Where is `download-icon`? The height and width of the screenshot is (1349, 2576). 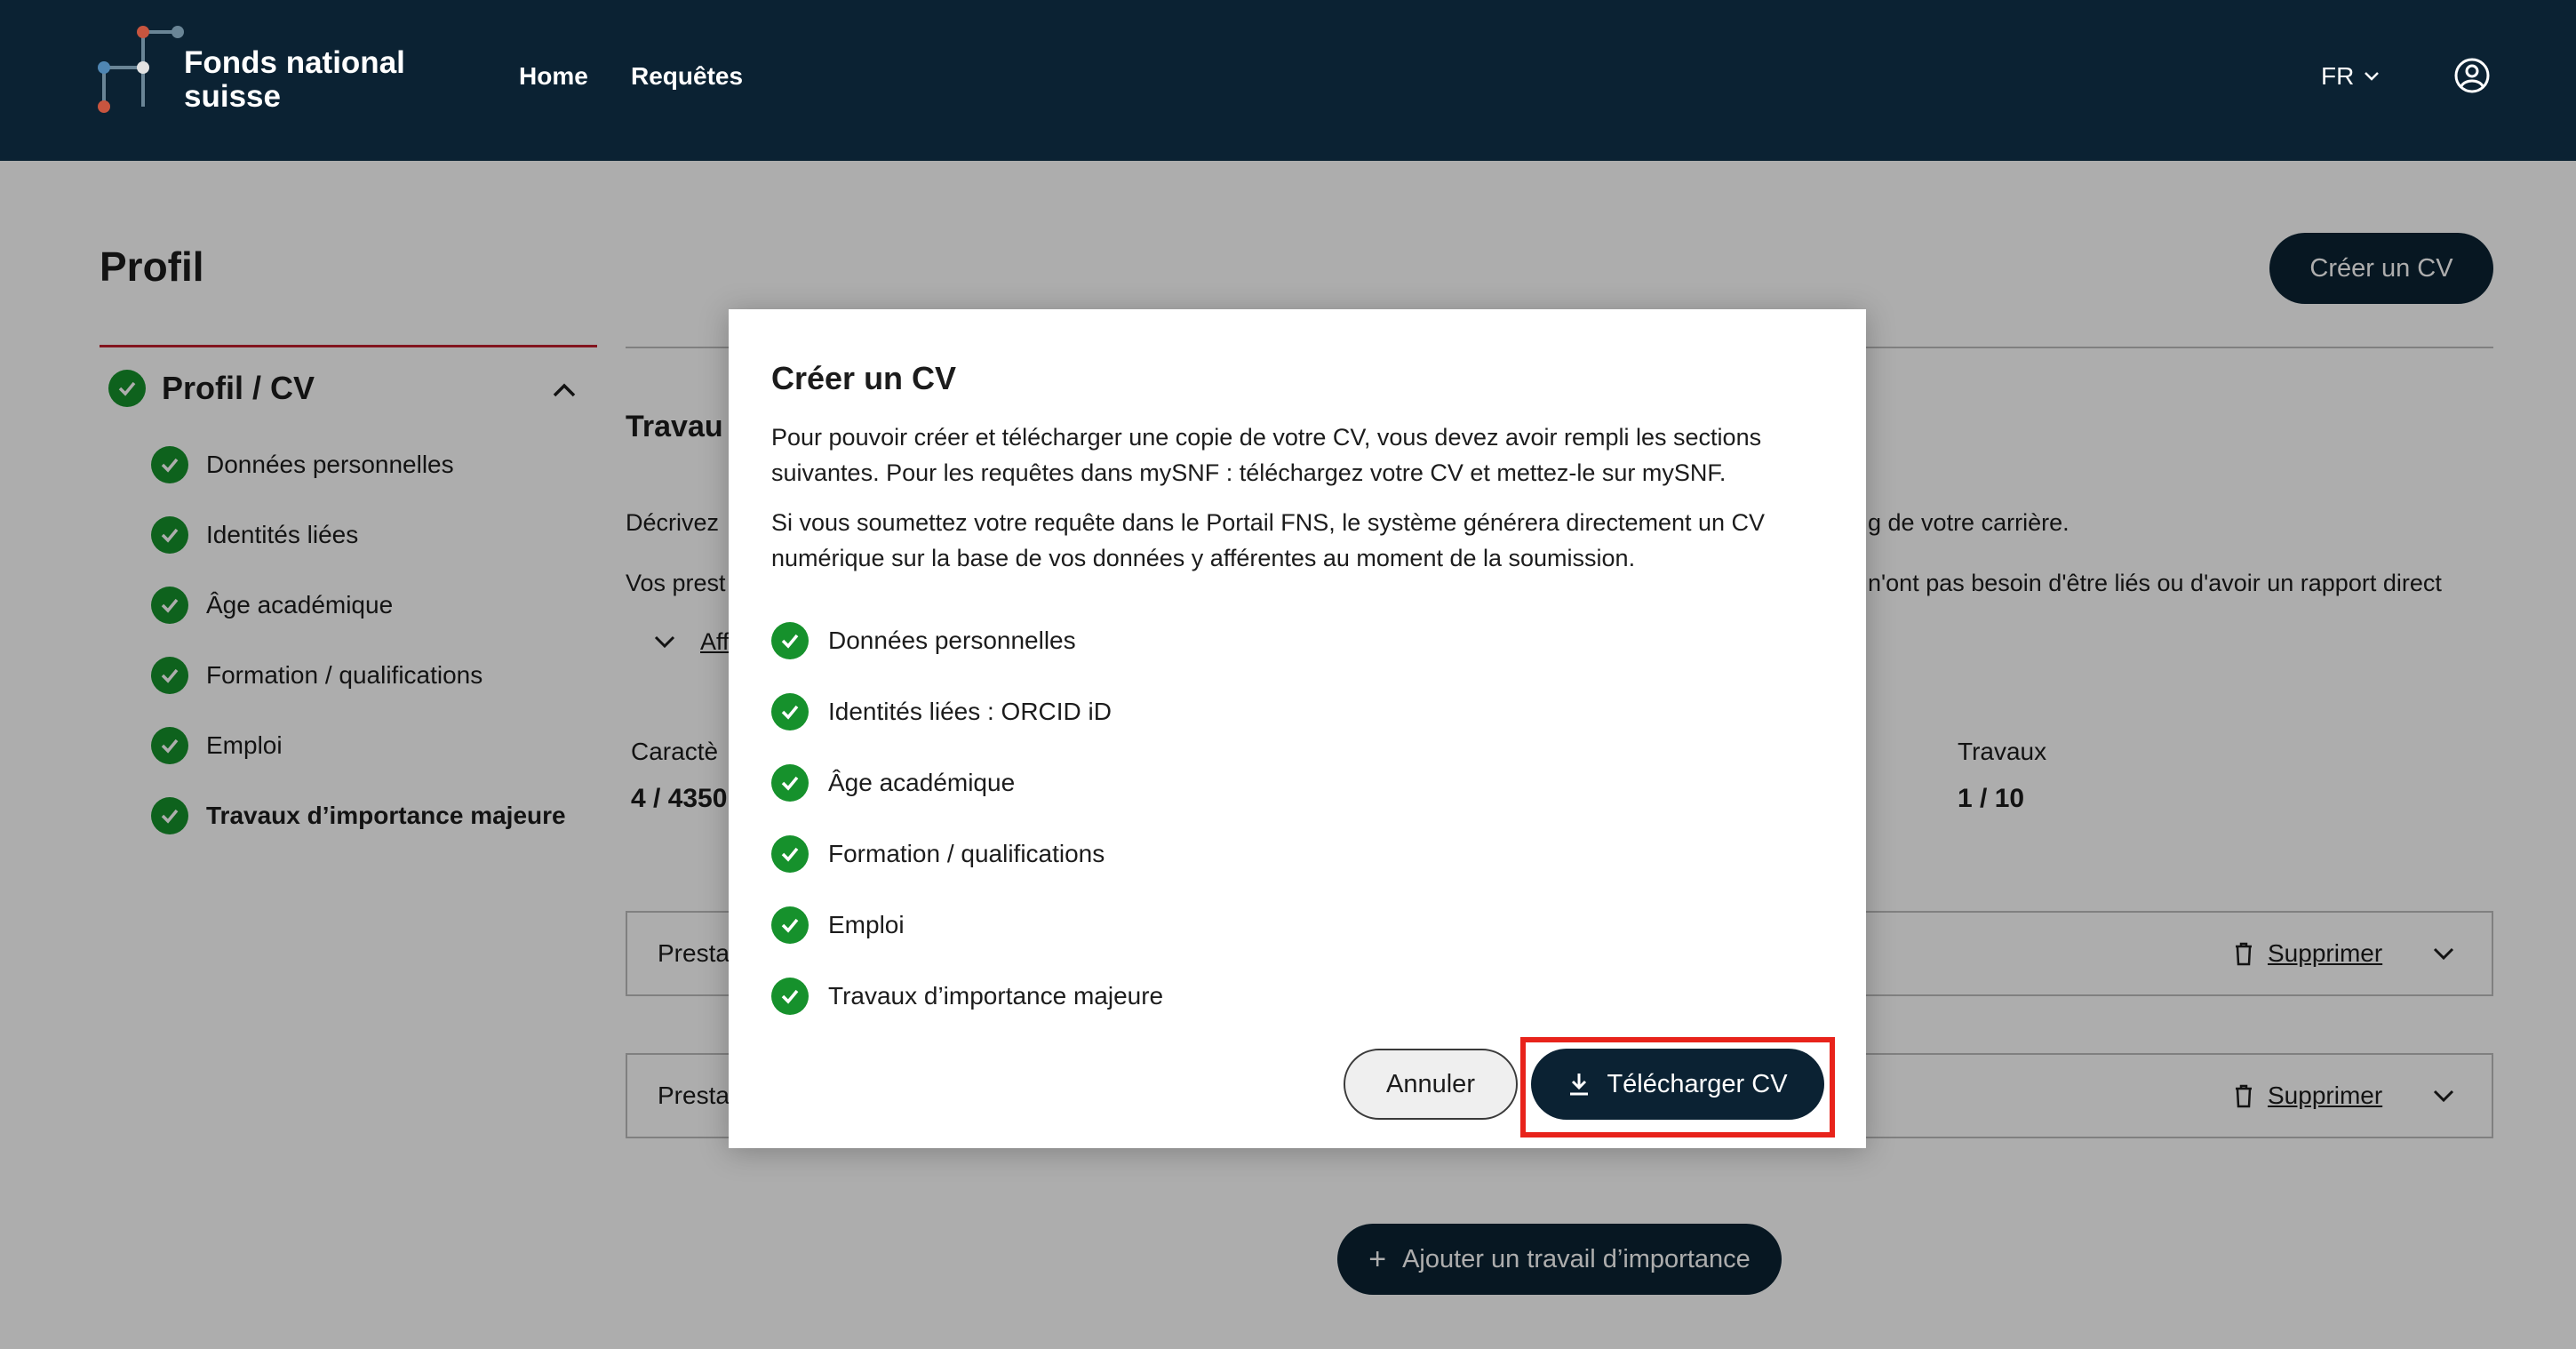 download-icon is located at coordinates (1580, 1085).